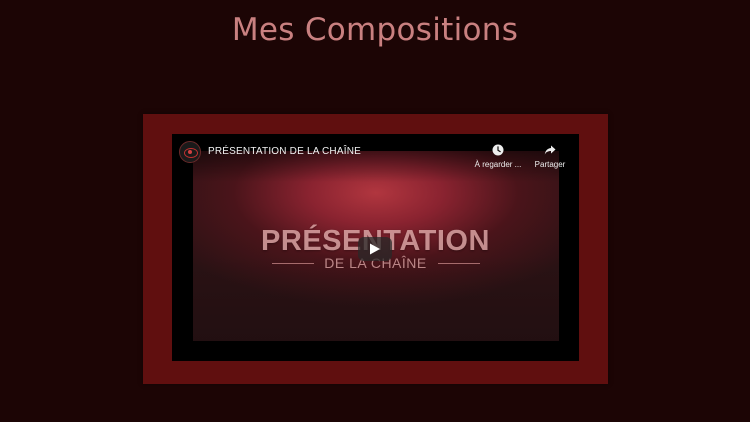  I want to click on share-button: Partager, so click(550, 156).